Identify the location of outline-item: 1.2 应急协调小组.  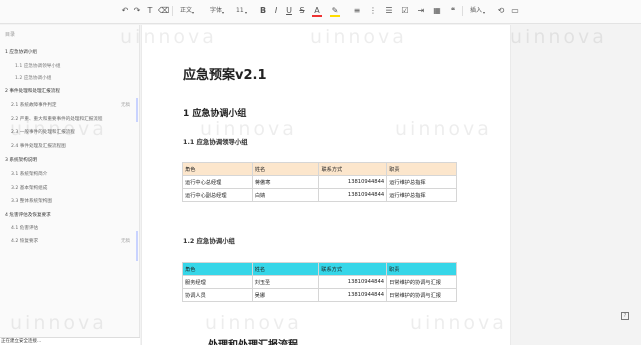
(33, 79).